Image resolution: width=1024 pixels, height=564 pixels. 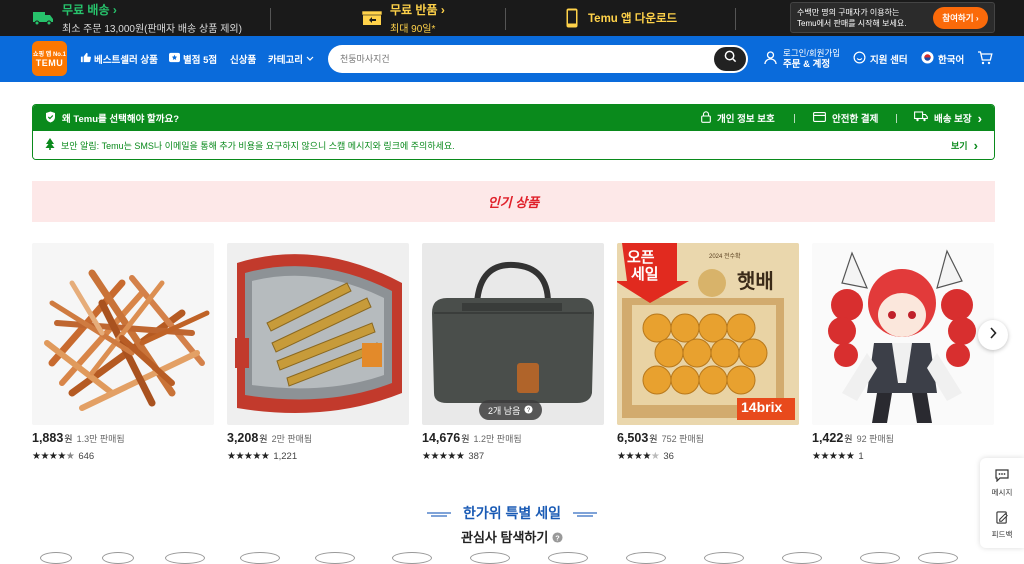 What do you see at coordinates (807, 64) in the screenshot?
I see `orders-account-label: 주문 & 계정` at bounding box center [807, 64].